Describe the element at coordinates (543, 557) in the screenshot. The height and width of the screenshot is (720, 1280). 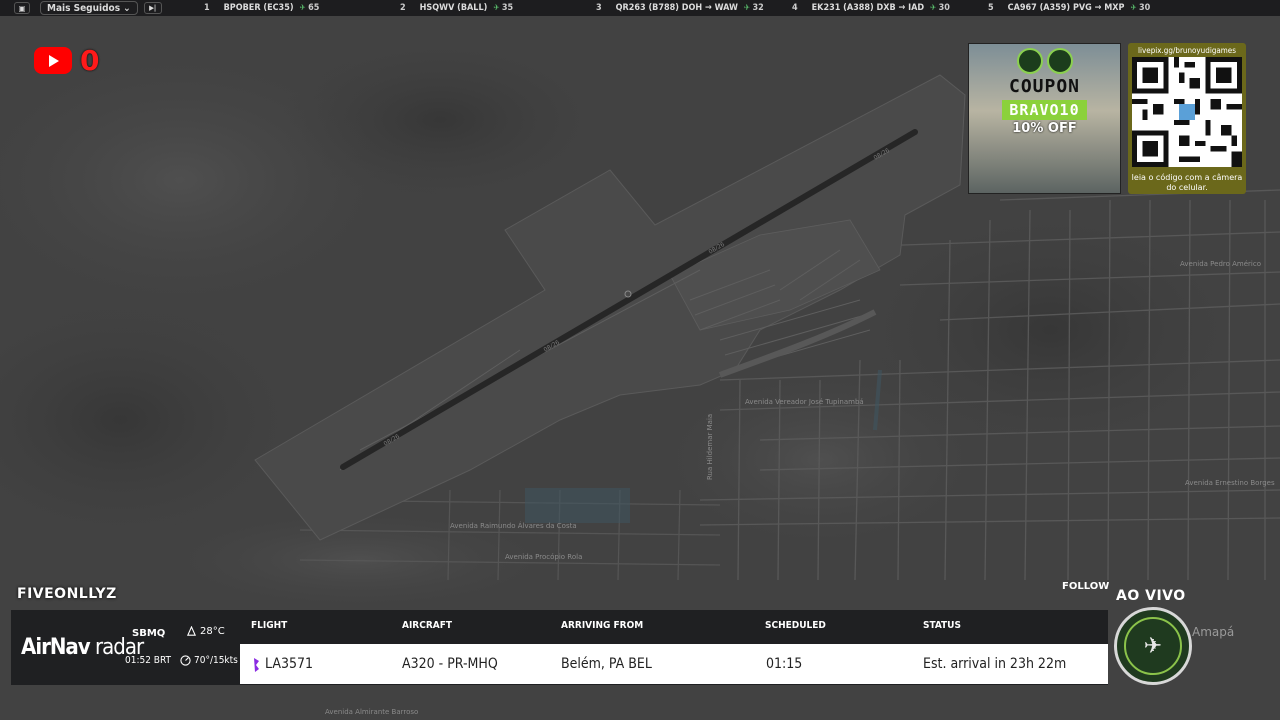
I see `street-label: Avenida Procópio Rola` at that location.